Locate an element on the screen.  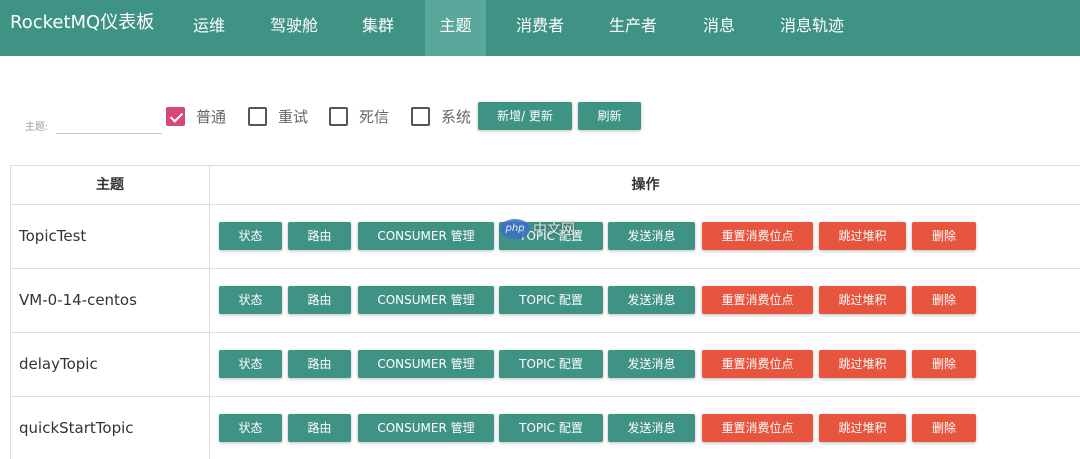
checkbox-normal: 普通 is located at coordinates (196, 116).